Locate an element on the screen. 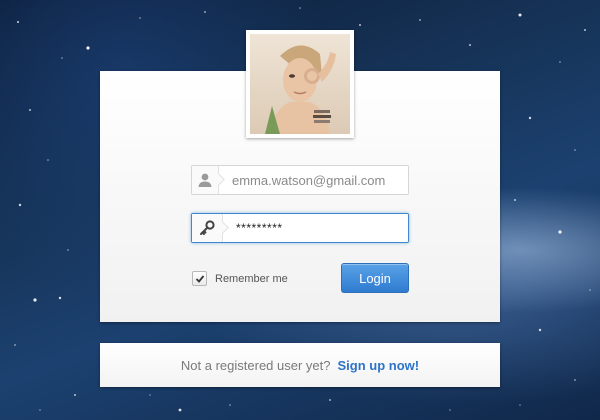 Image resolution: width=600 pixels, height=420 pixels. email-field is located at coordinates (300, 180).